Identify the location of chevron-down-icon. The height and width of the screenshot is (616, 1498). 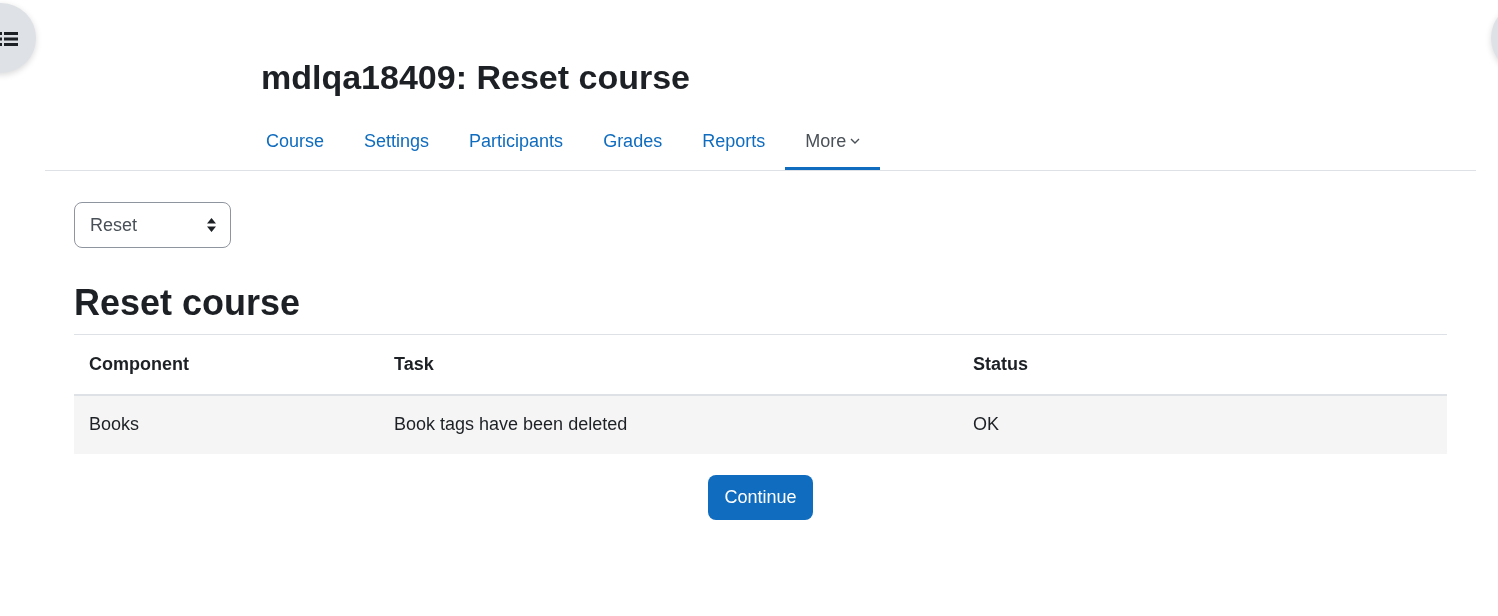
(855, 141).